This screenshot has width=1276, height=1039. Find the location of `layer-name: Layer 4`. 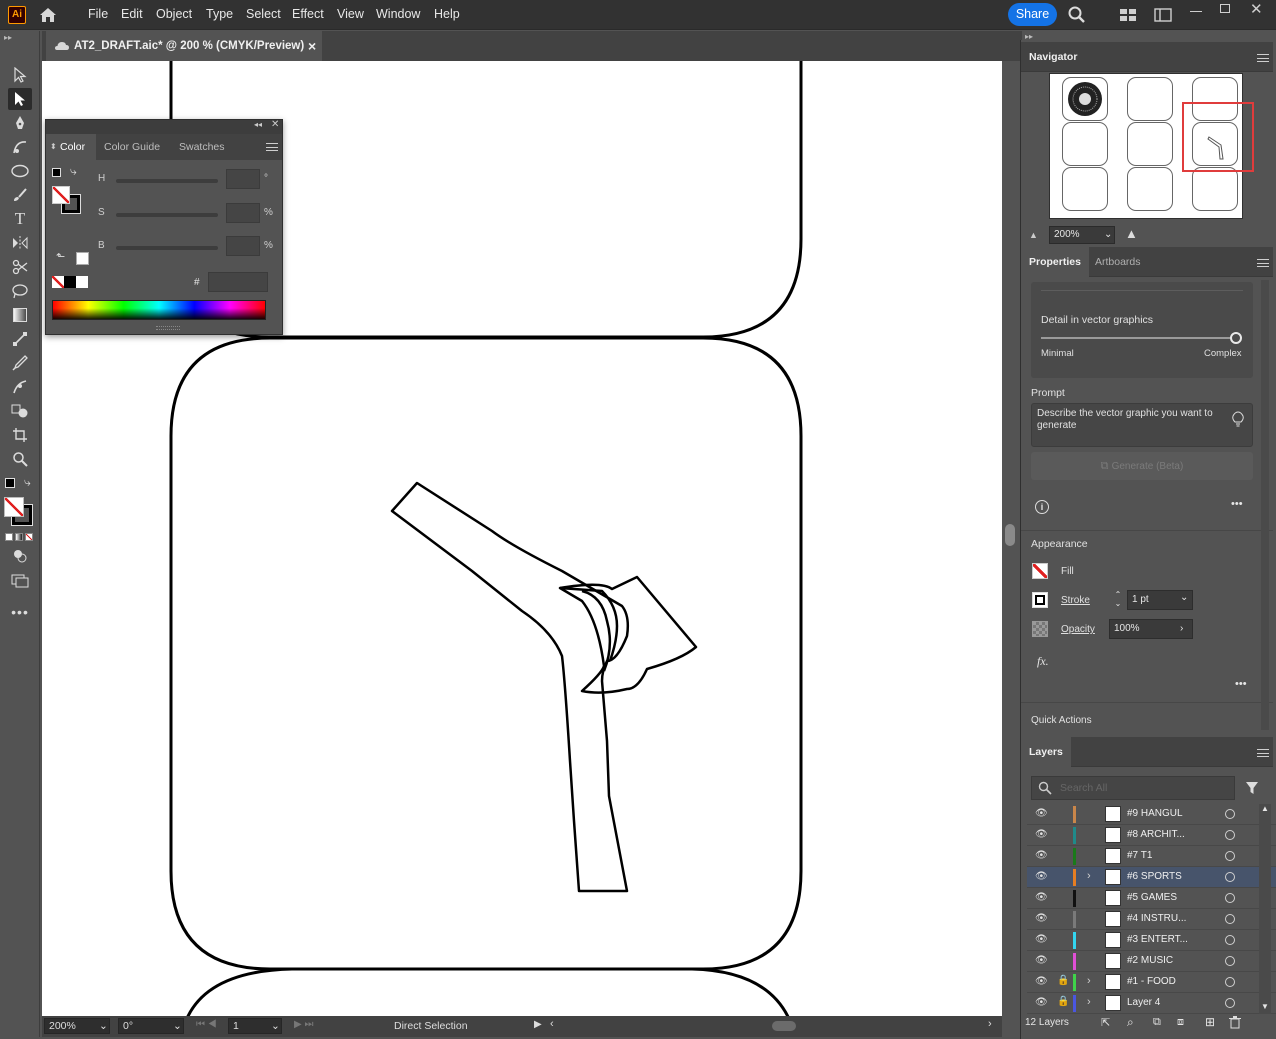

layer-name: Layer 4 is located at coordinates (1143, 1002).